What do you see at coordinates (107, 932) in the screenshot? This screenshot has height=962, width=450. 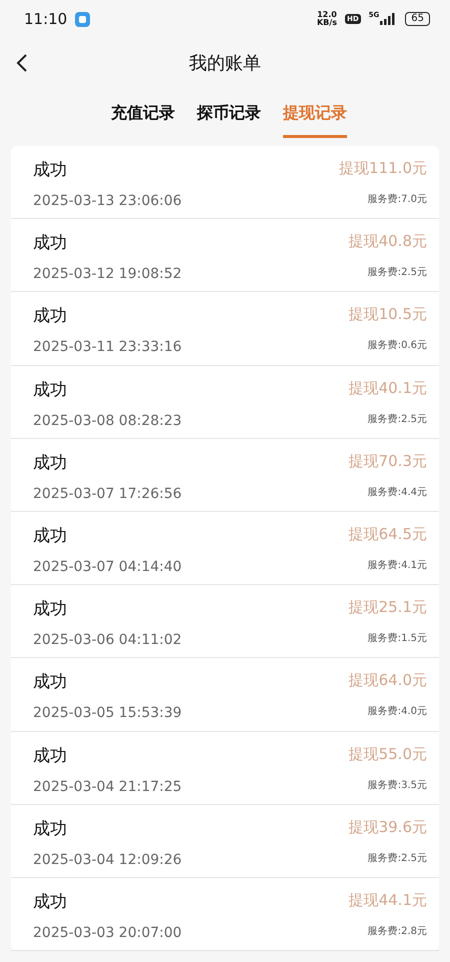 I see `record-time: 2025-03-03 20:07:00` at bounding box center [107, 932].